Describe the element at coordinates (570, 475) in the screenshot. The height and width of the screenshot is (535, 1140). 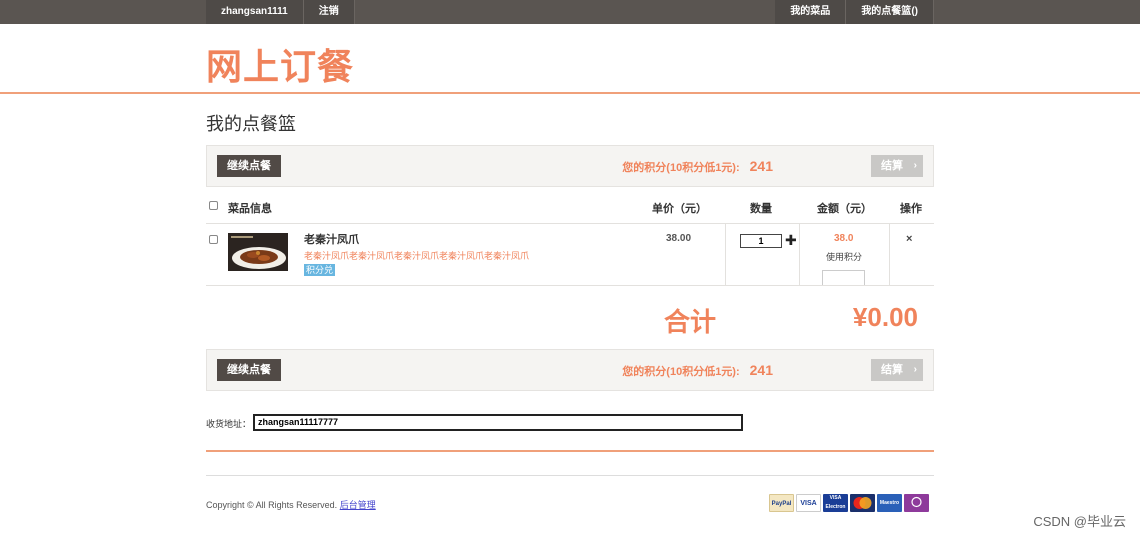
I see `footer-divider-gray` at that location.